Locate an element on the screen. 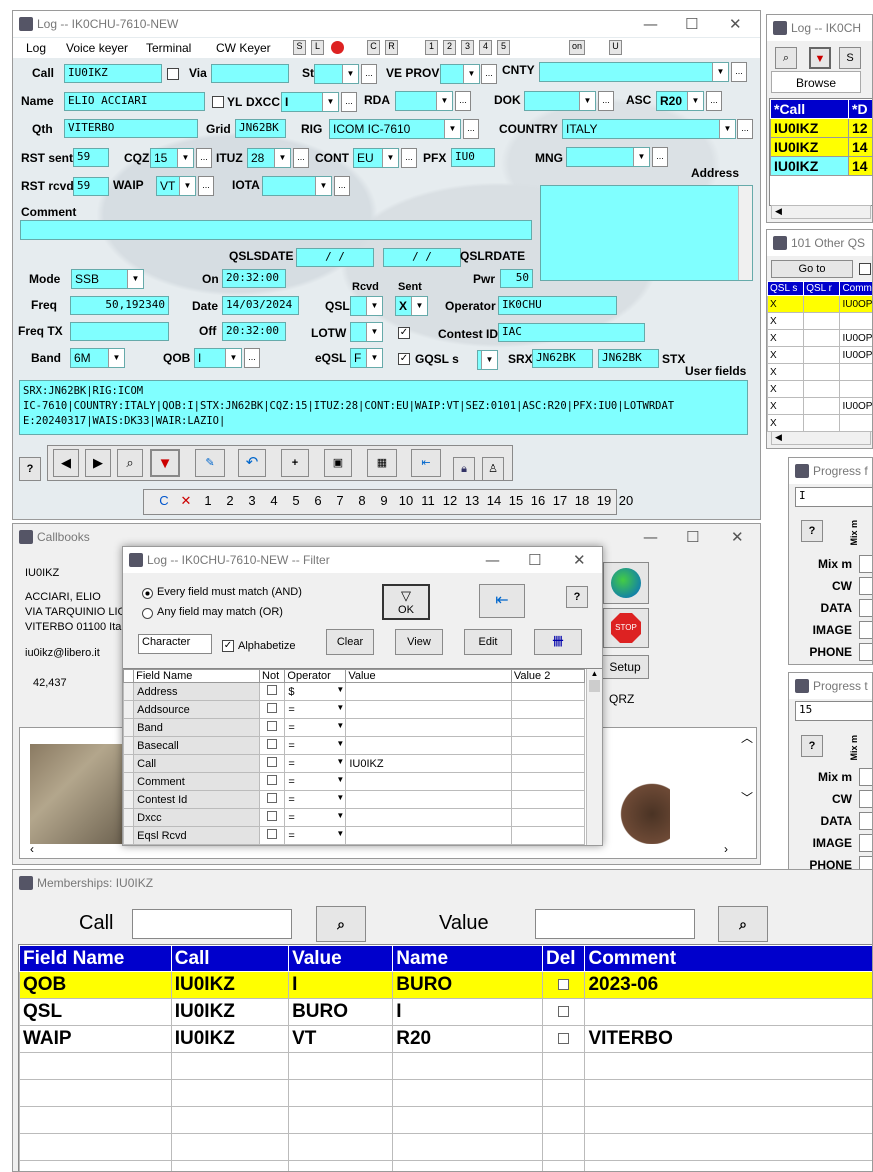  memberships-cell: BURO is located at coordinates (467, 985).